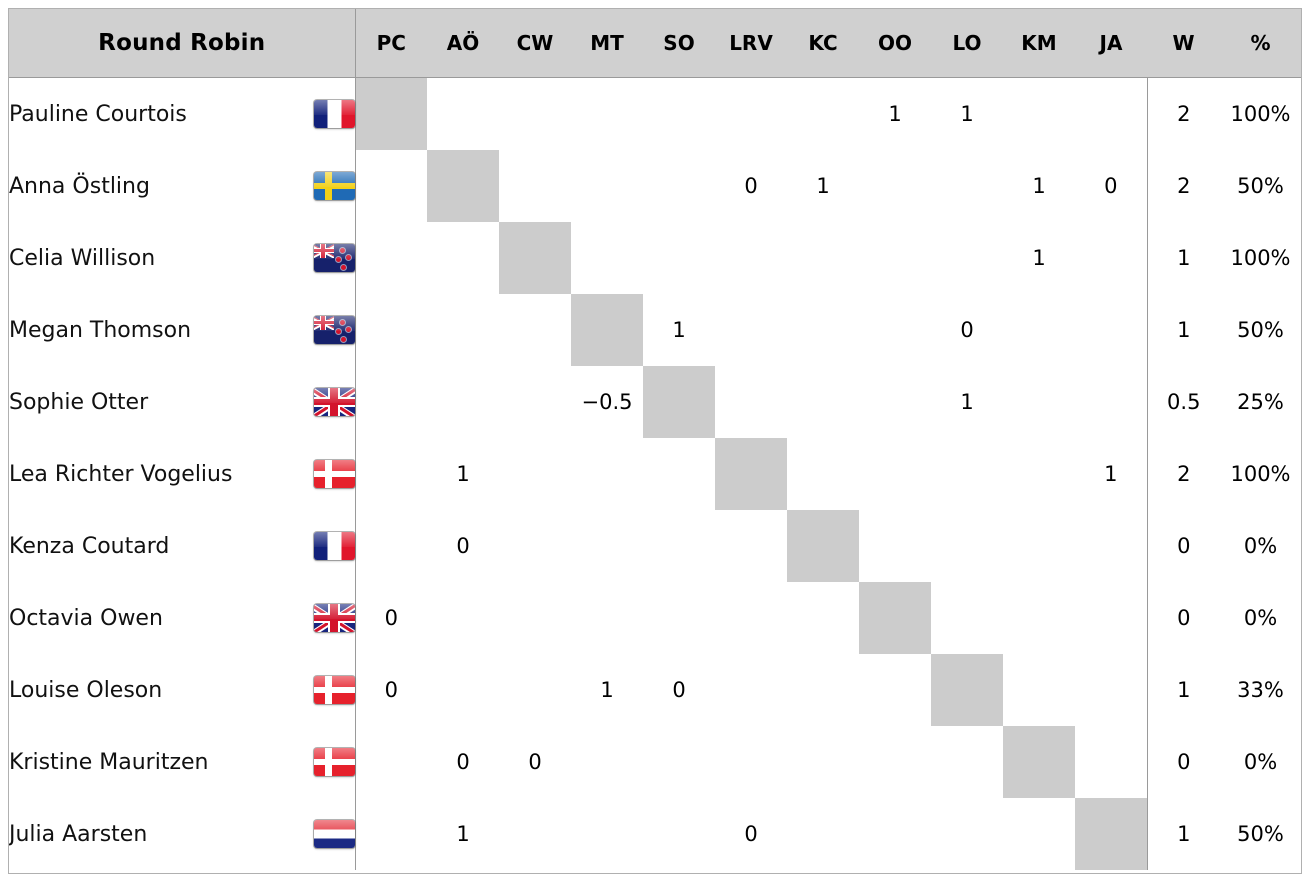 The image size is (1310, 880). I want to click on player-cell-ja: Julia Aarsten, so click(182, 834).